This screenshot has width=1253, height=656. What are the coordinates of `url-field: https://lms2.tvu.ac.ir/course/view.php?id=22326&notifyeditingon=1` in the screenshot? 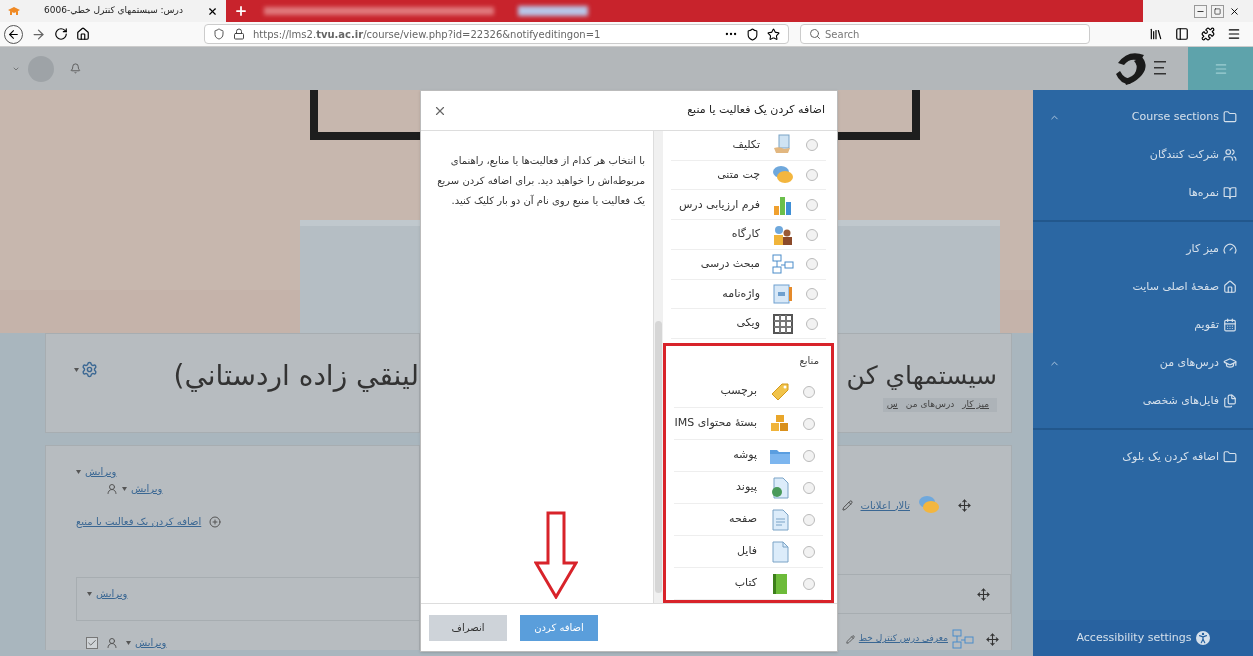 It's located at (496, 34).